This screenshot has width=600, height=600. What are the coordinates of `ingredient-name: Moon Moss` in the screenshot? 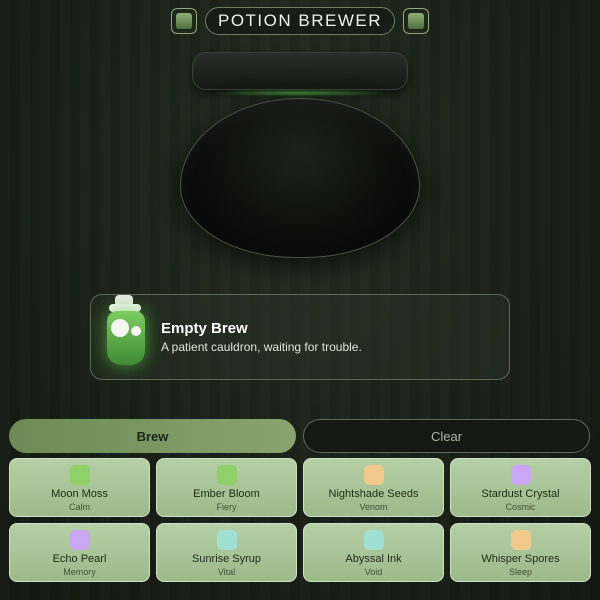 It's located at (79, 494).